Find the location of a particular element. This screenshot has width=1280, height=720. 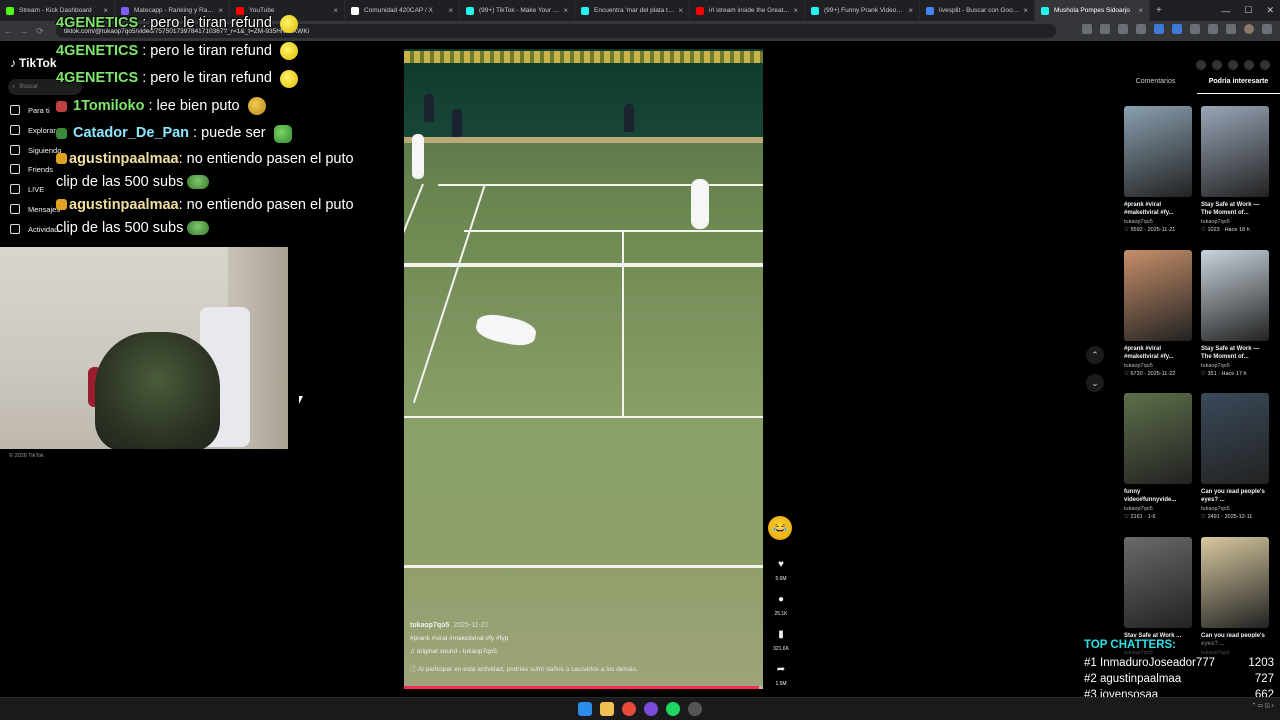

file-explorer-icon is located at coordinates (607, 709).